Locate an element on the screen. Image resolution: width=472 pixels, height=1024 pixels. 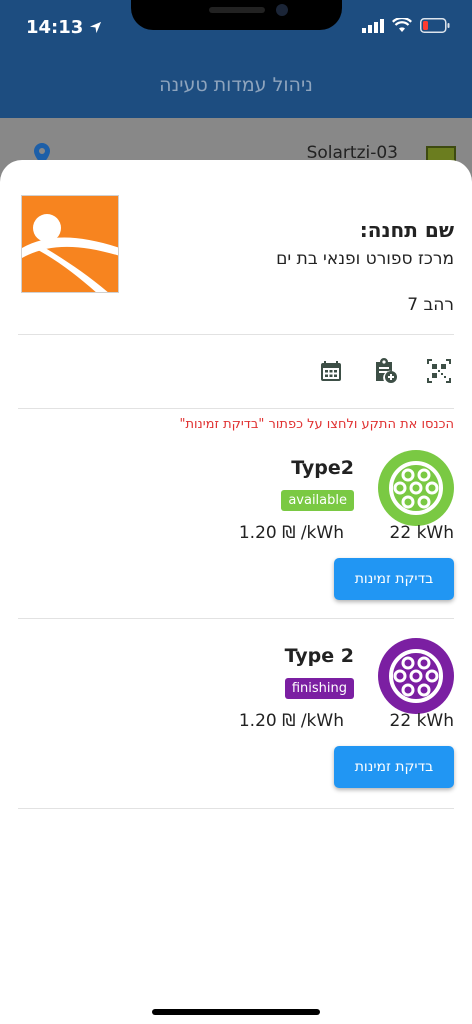
device-notch is located at coordinates (236, 15).